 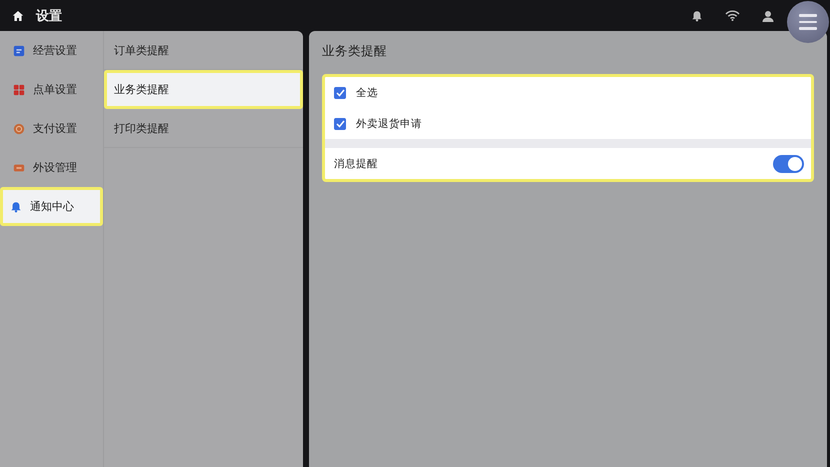 What do you see at coordinates (51, 167) in the screenshot?
I see `sidebar-item: 外设管理` at bounding box center [51, 167].